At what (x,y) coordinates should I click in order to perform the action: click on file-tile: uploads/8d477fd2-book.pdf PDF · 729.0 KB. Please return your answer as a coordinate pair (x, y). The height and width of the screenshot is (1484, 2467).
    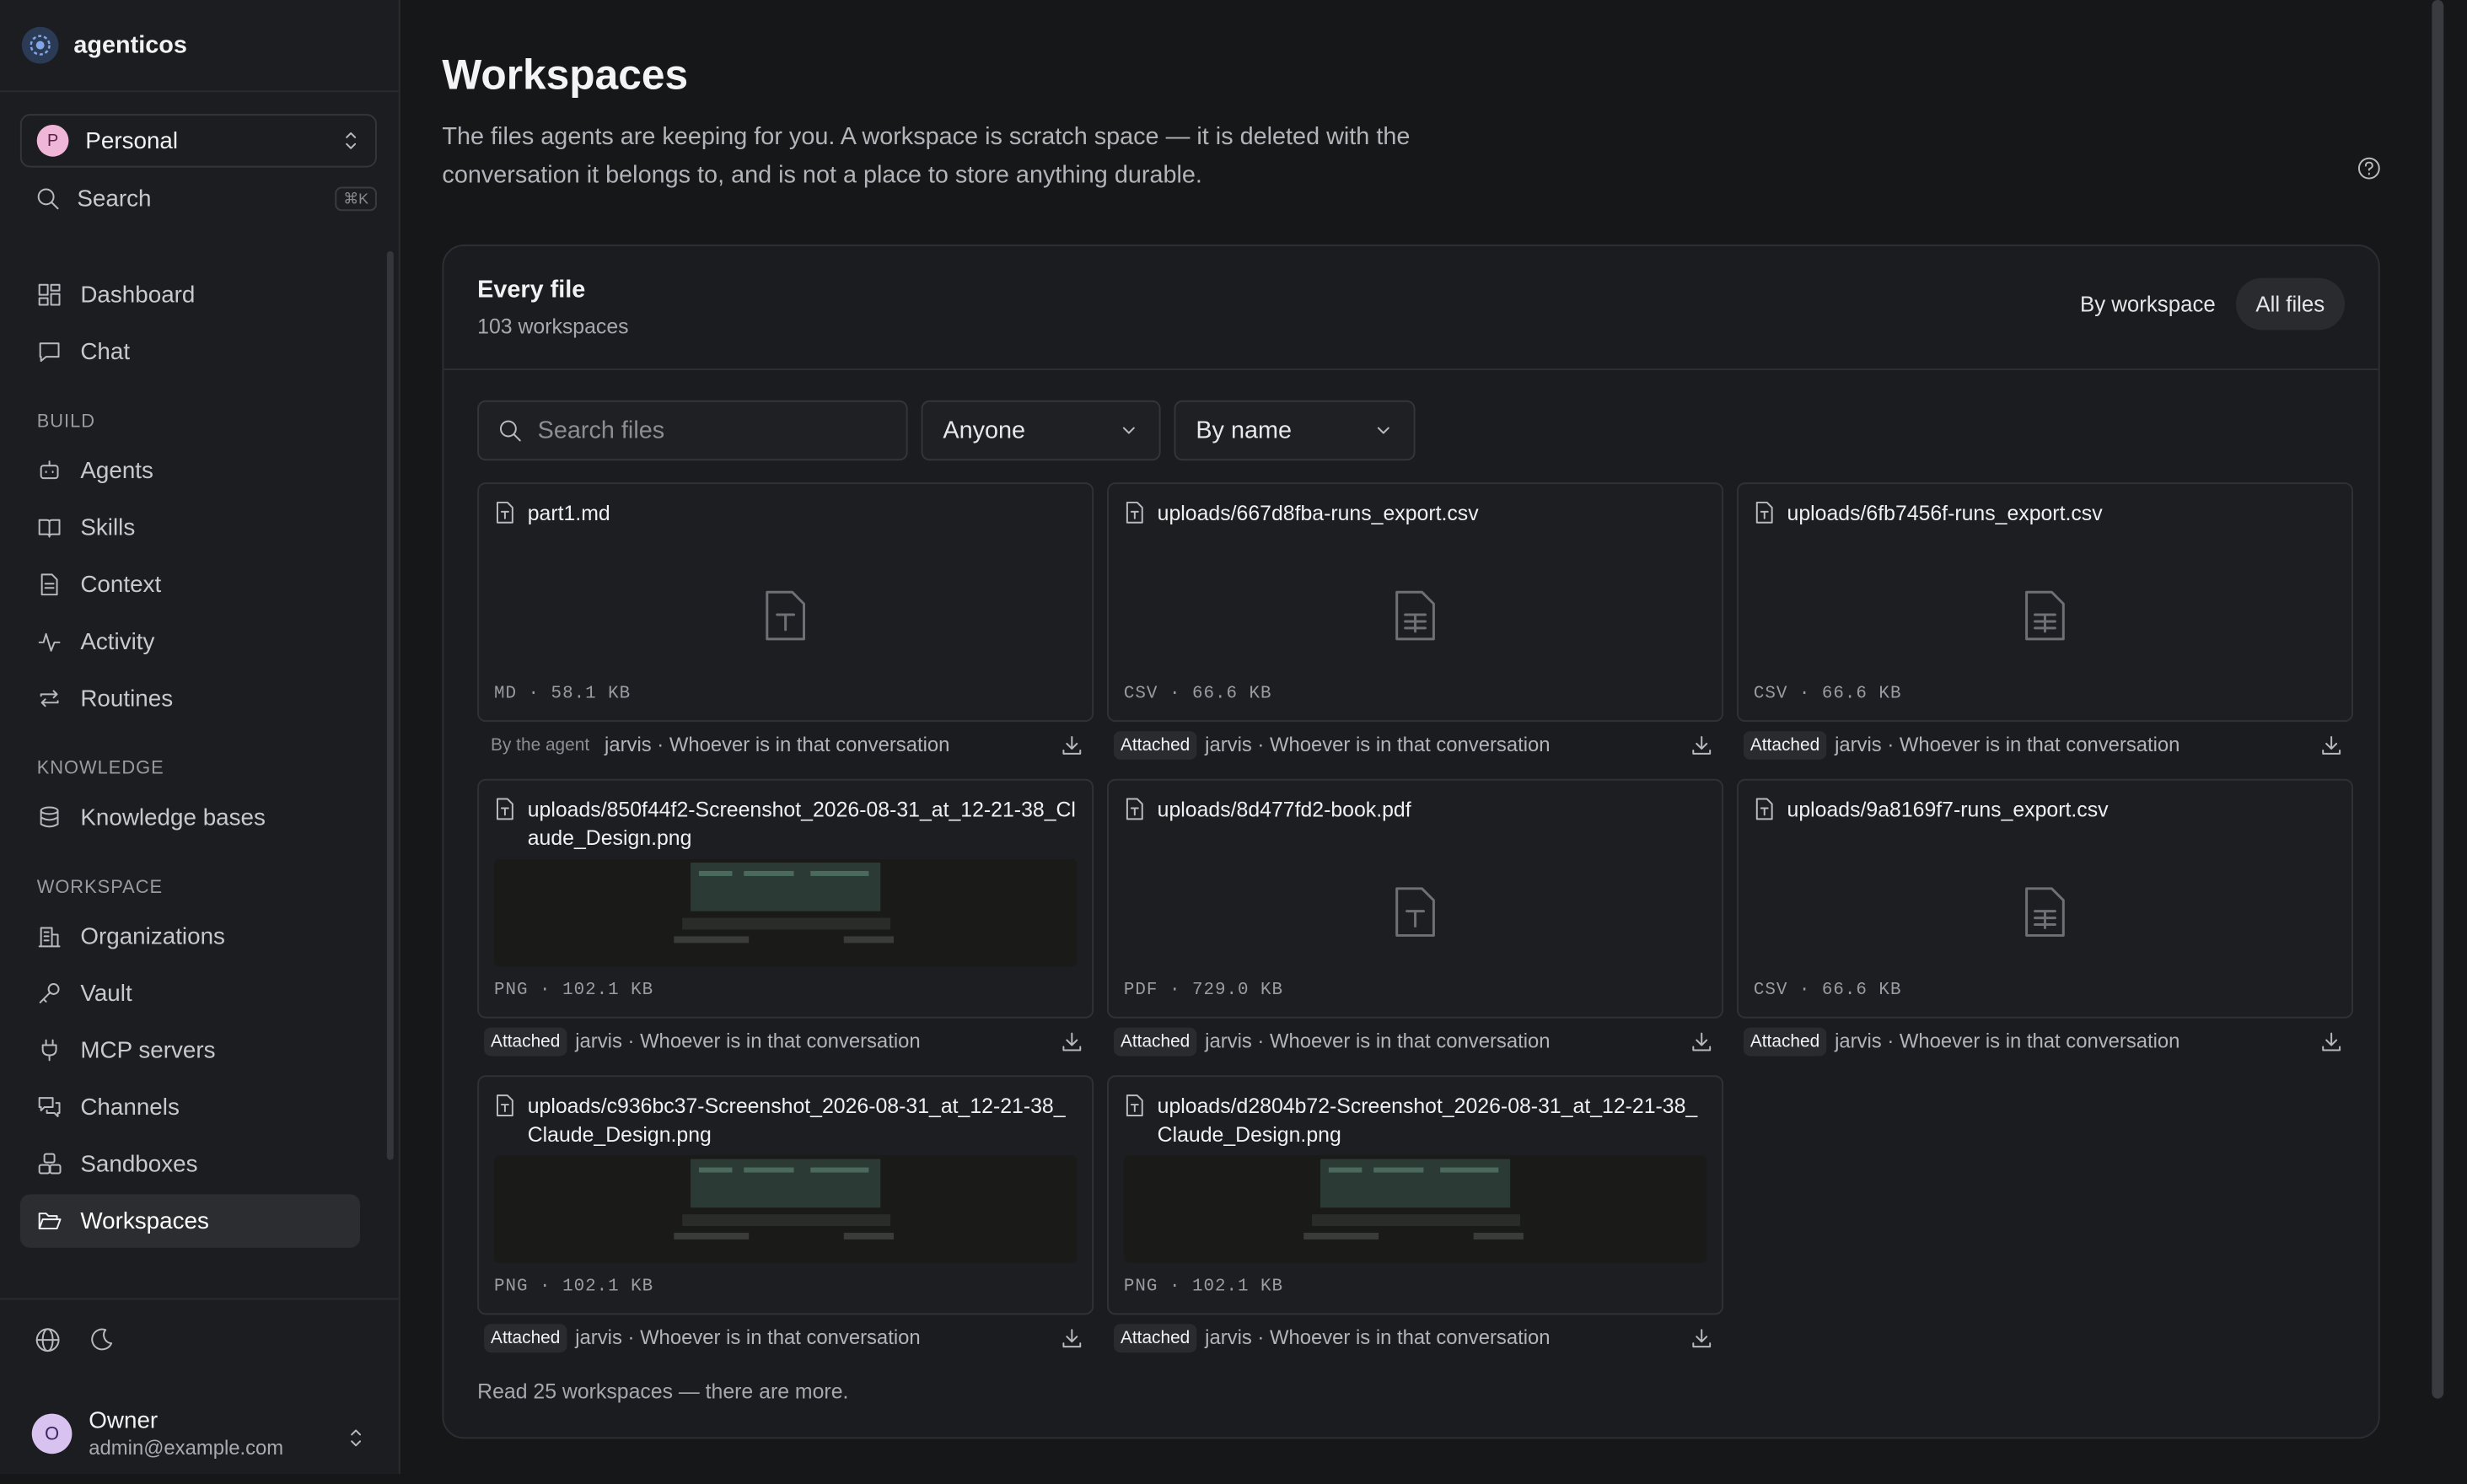
    Looking at the image, I should click on (1415, 898).